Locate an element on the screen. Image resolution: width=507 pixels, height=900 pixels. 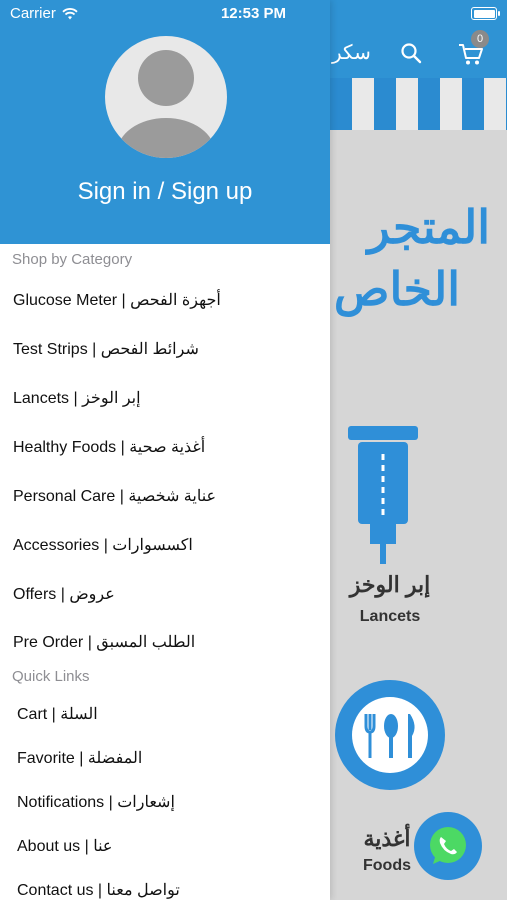
category-personal-care: Personal Care | عناية شخصية is located at coordinates (114, 496).